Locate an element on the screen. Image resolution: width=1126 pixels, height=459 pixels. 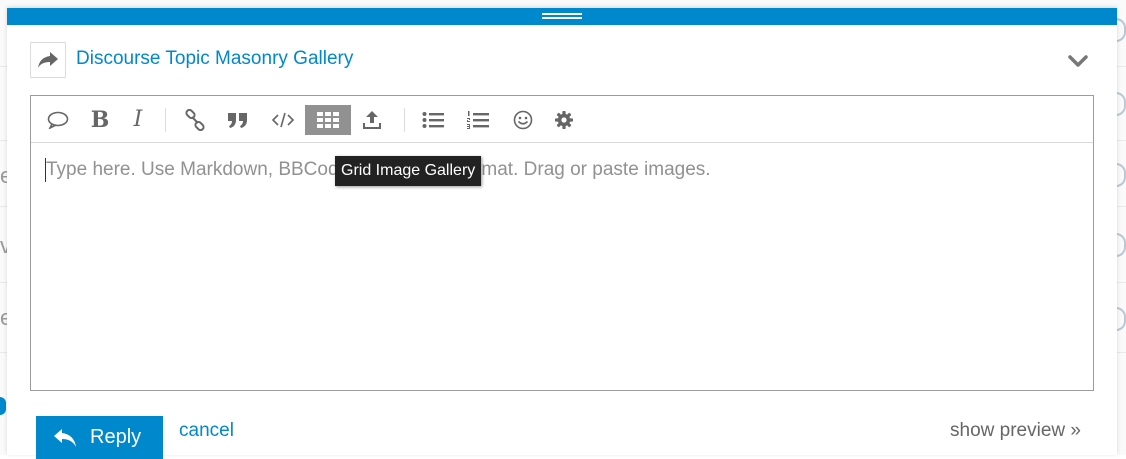
gear-icon is located at coordinates (564, 120).